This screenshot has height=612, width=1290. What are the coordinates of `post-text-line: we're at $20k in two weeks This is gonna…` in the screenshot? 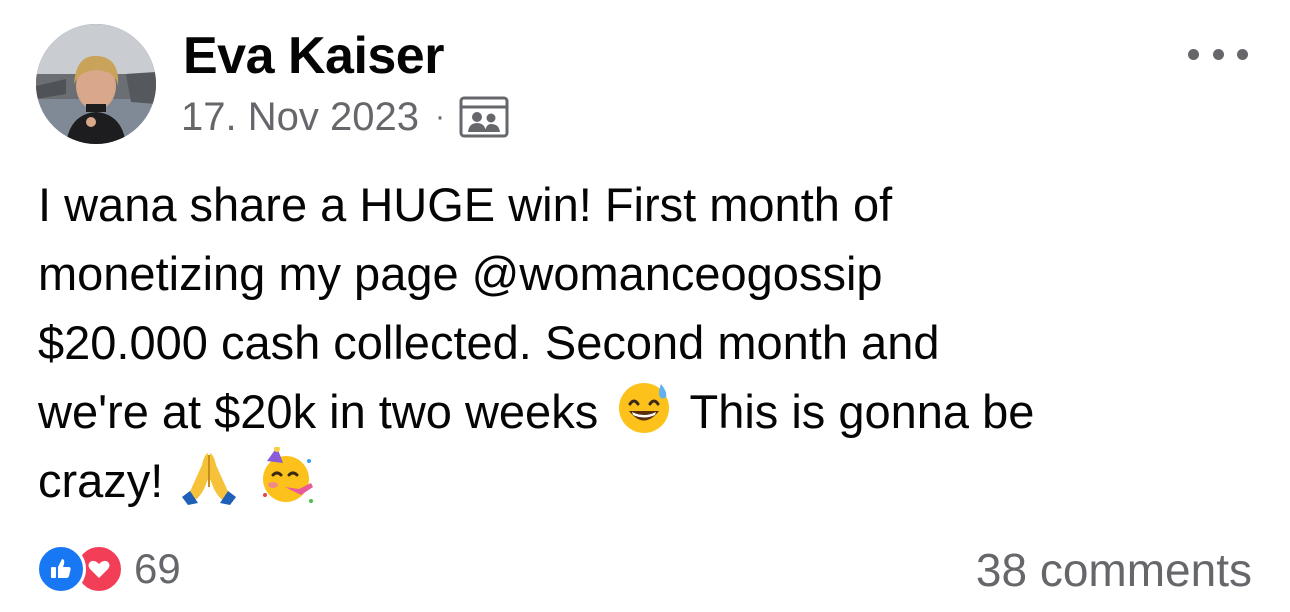 It's located at (648, 411).